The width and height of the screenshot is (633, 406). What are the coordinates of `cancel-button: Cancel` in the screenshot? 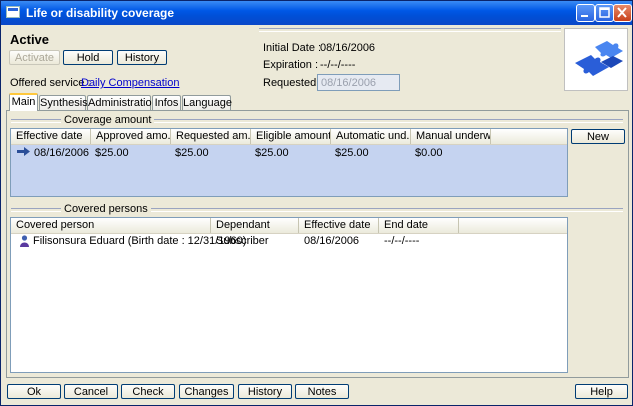 It's located at (91, 391).